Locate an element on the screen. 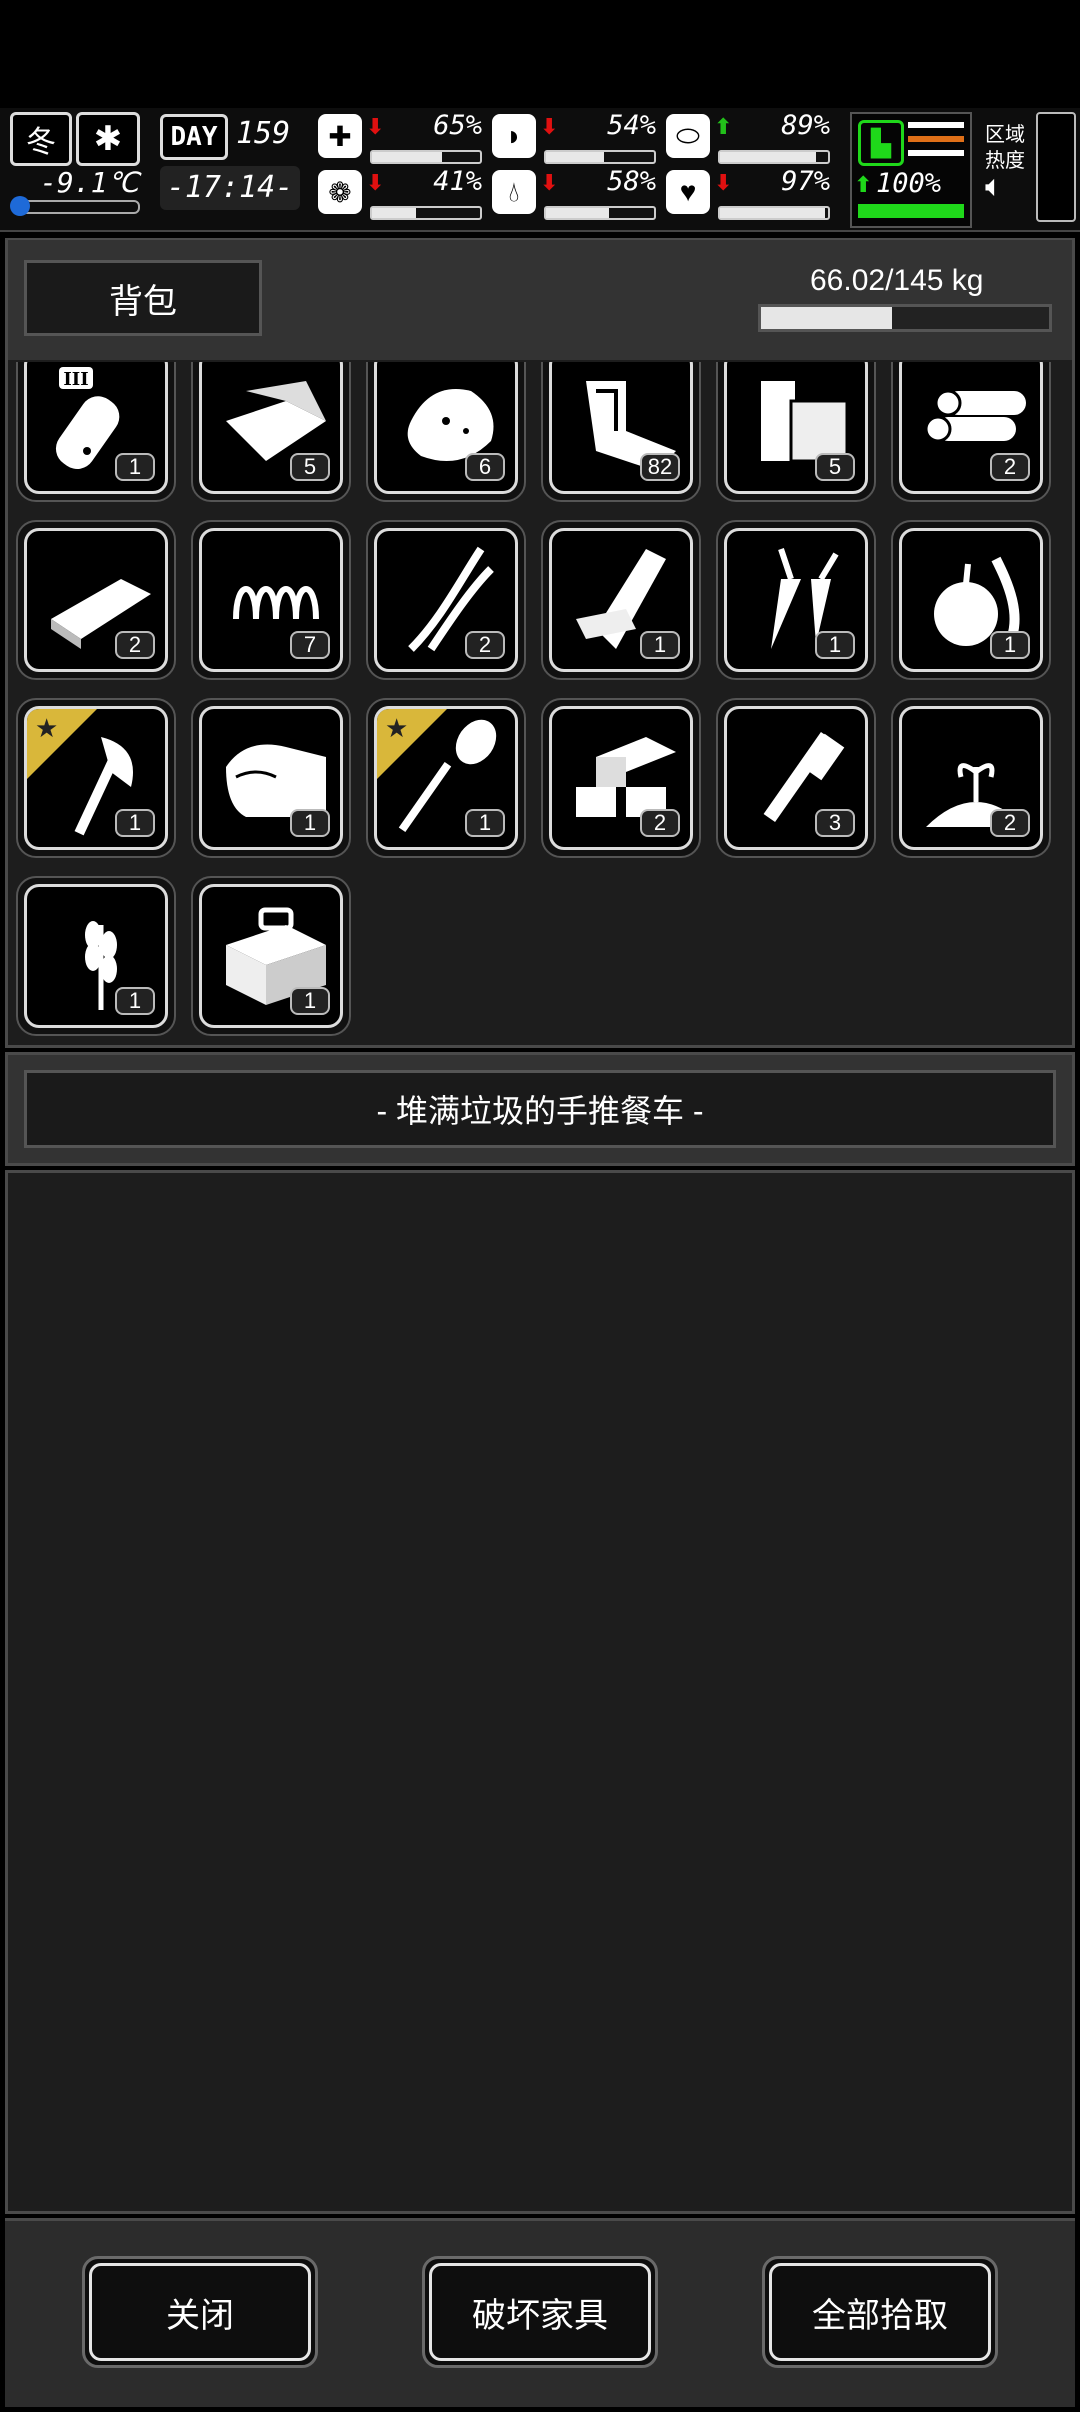 This screenshot has width=1080, height=2412. stamina-up-arrow-icon: ⬆ is located at coordinates (863, 184).